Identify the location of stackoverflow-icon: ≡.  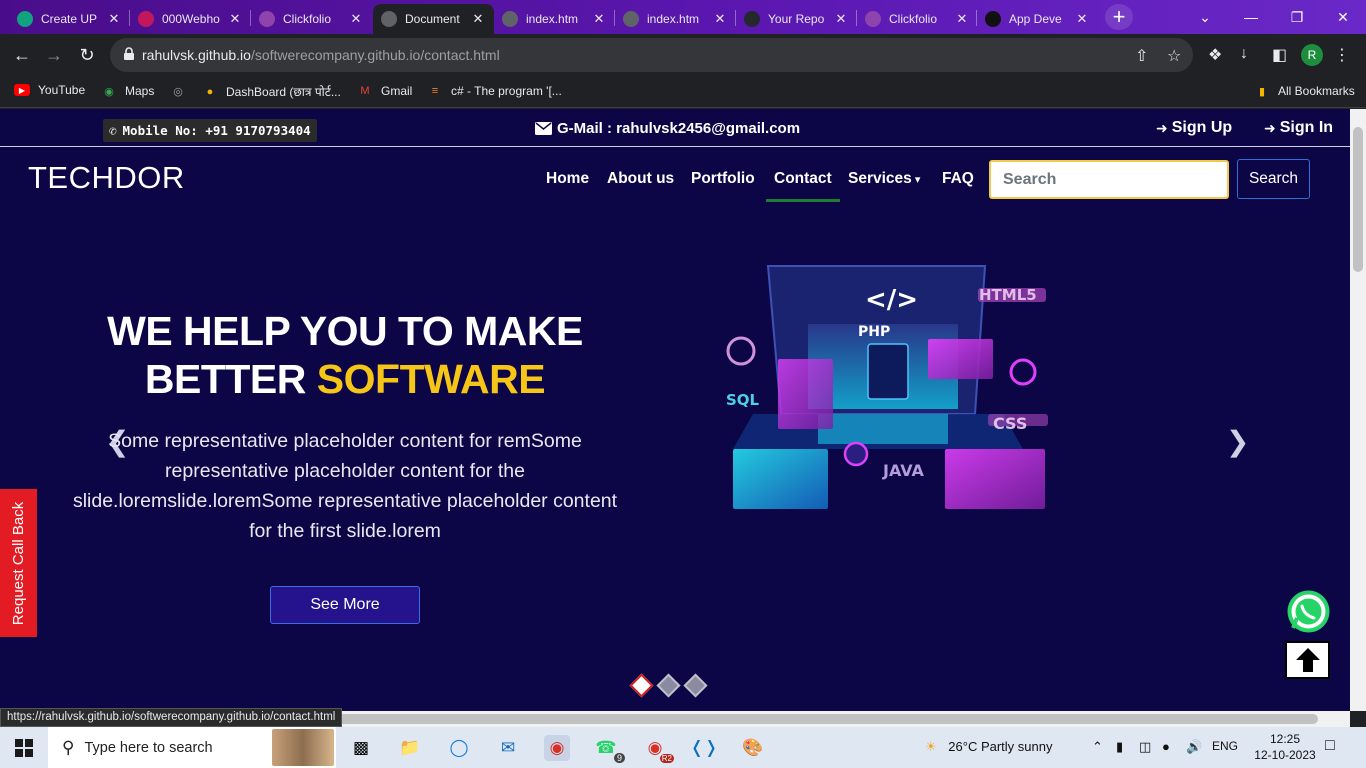
(435, 91).